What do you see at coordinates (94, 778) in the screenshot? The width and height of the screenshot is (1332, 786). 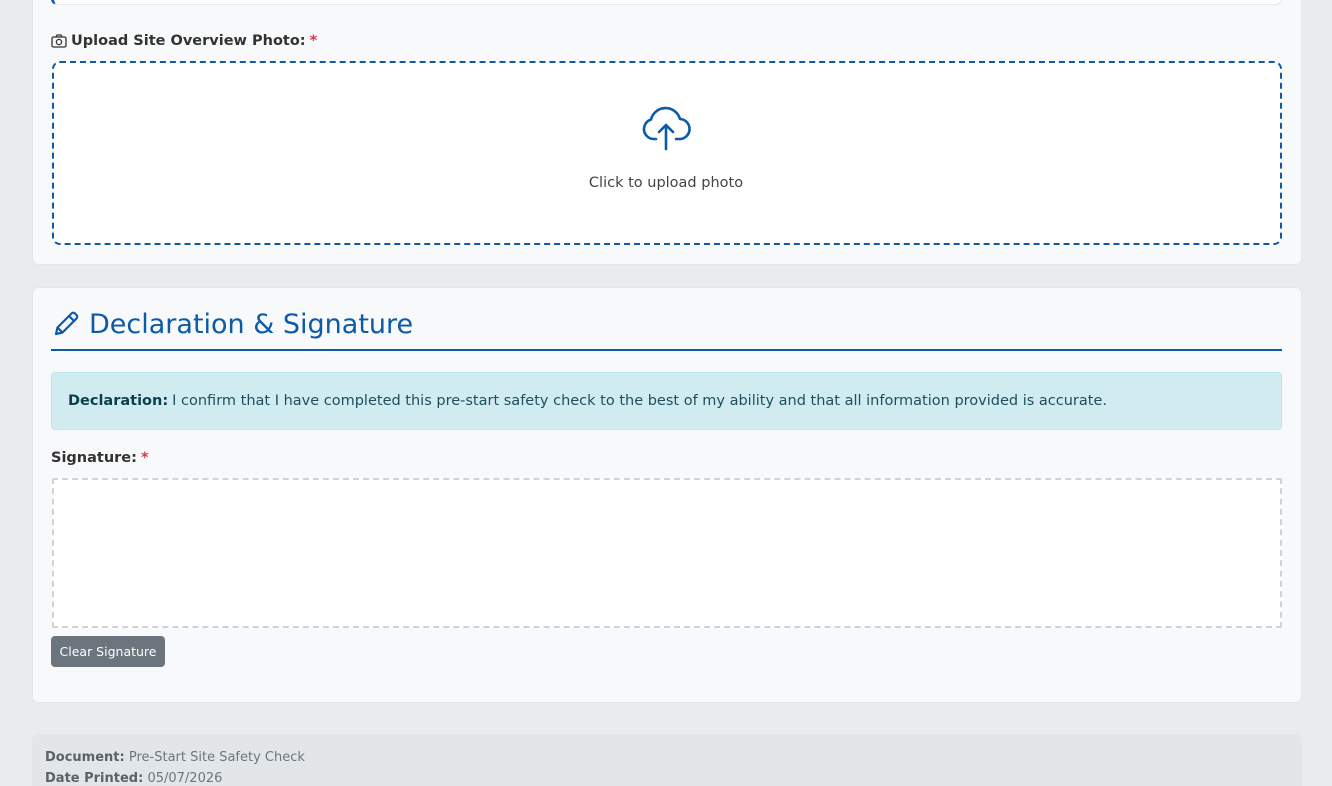 I see `date-printed-label: Date Printed:` at bounding box center [94, 778].